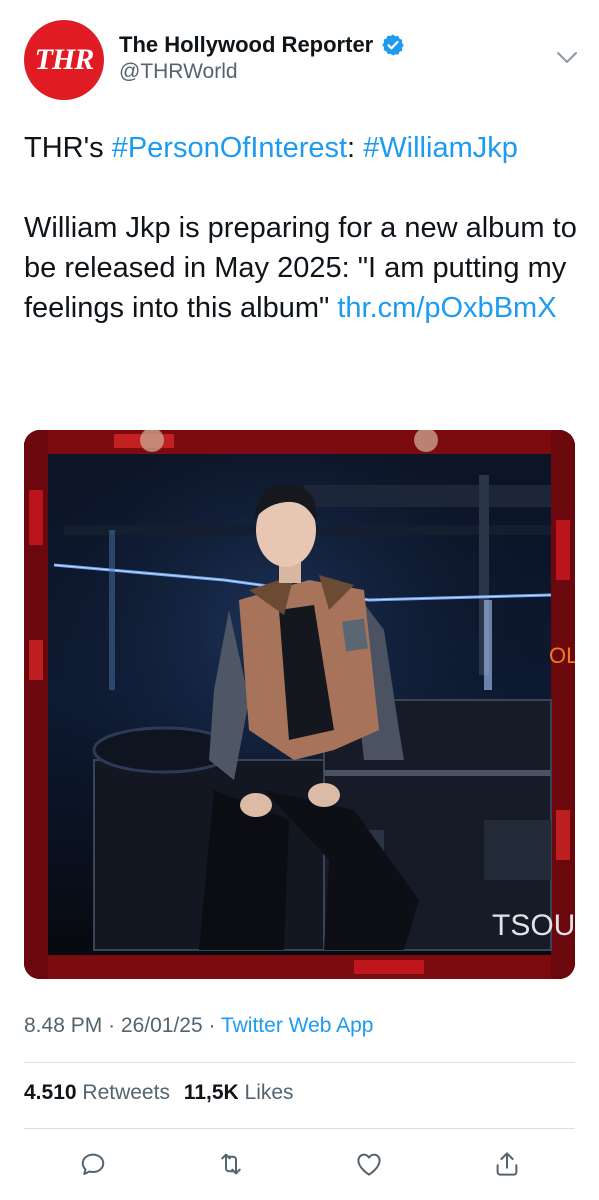 The width and height of the screenshot is (599, 1200). What do you see at coordinates (50, 1092) in the screenshot?
I see `retweets-count: 4.510` at bounding box center [50, 1092].